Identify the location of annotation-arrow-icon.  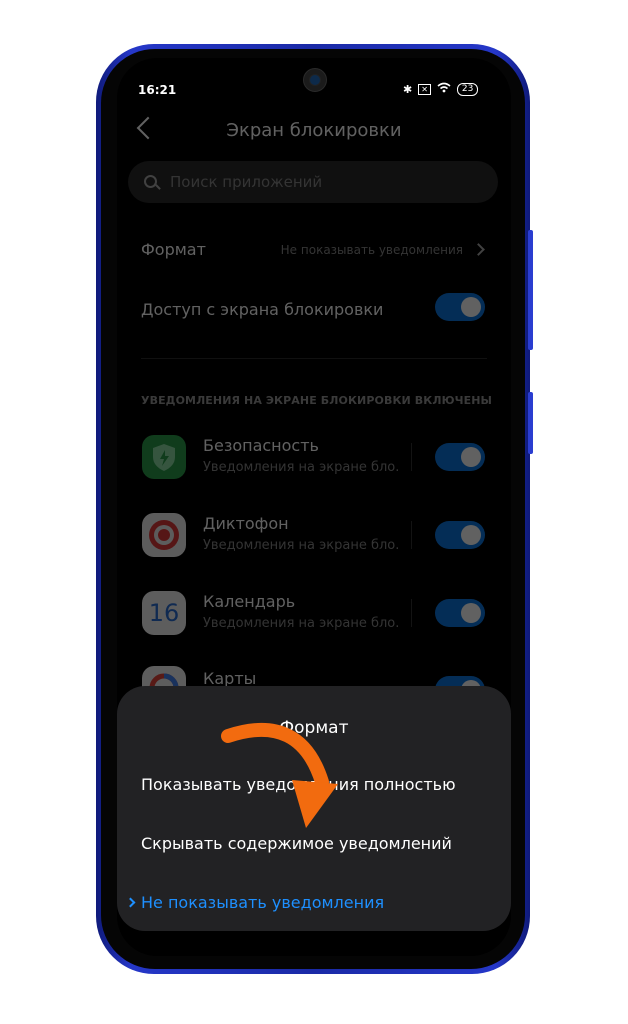
(279, 775).